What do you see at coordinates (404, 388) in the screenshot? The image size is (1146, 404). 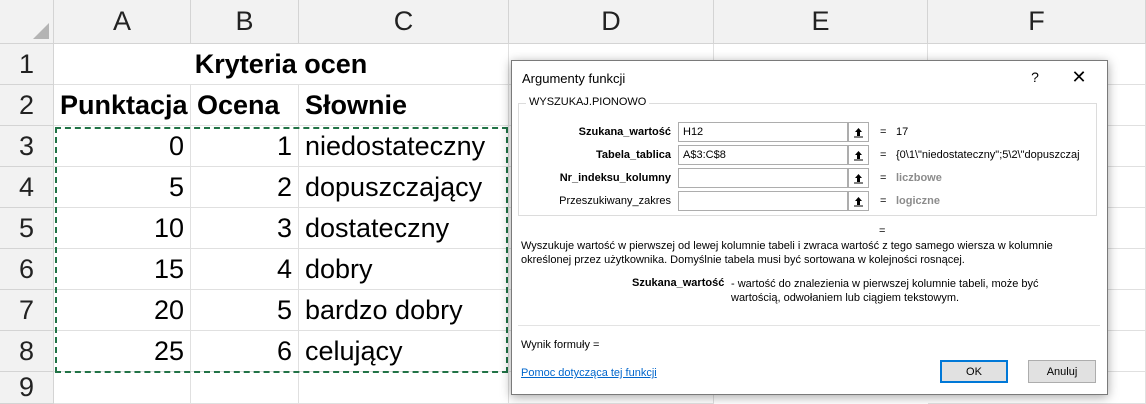 I see `cell-c9` at bounding box center [404, 388].